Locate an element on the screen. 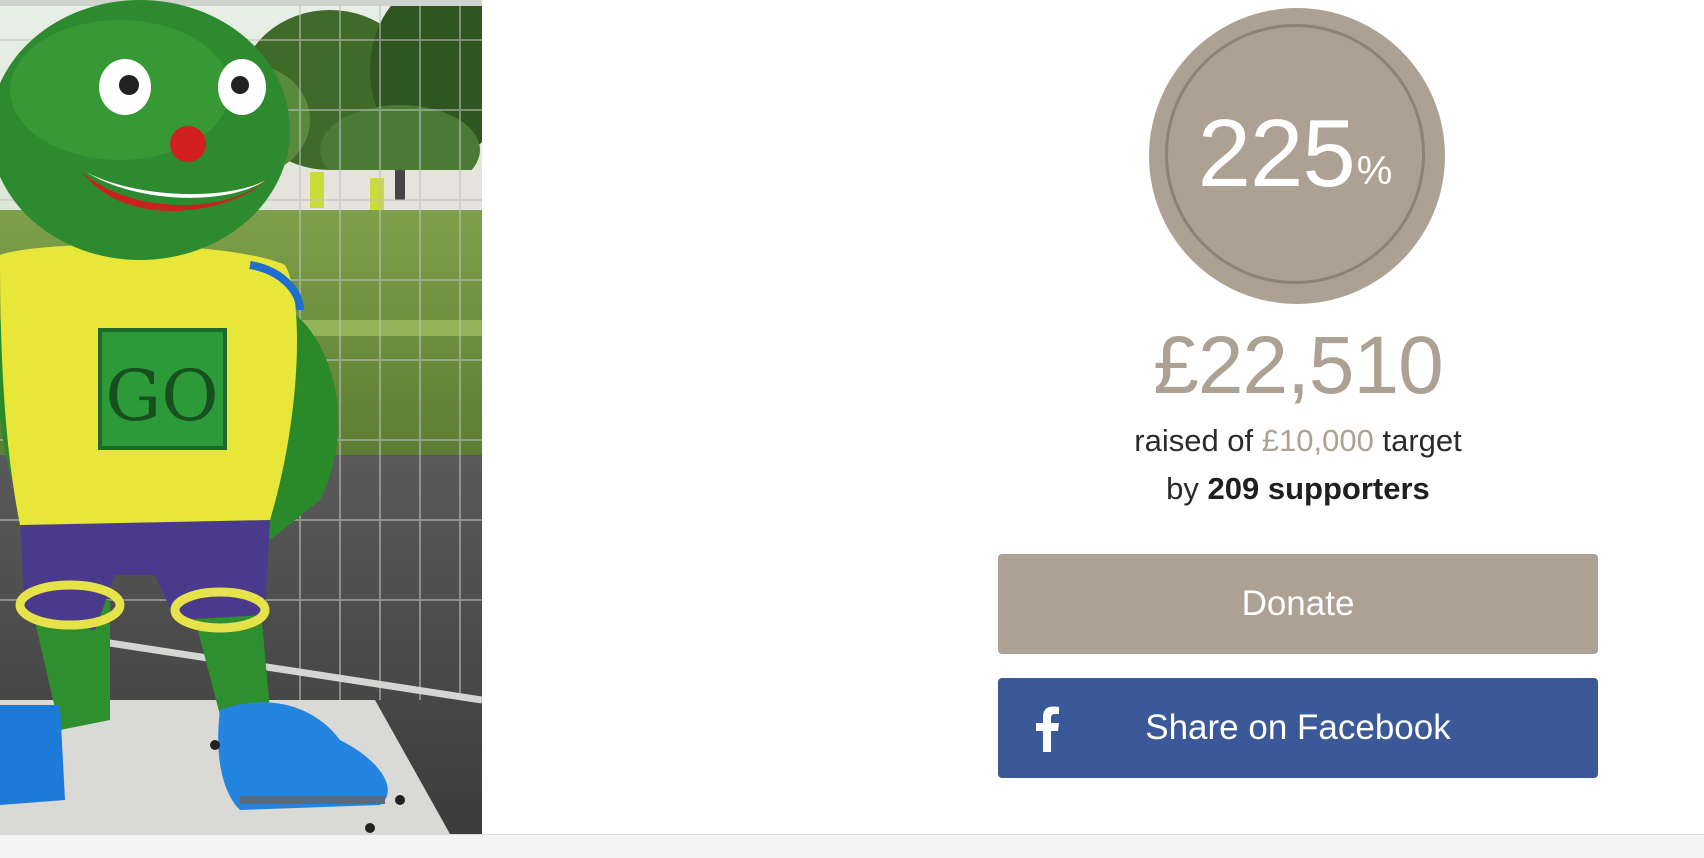  progress-ring-inner: 225 % is located at coordinates (1295, 154).